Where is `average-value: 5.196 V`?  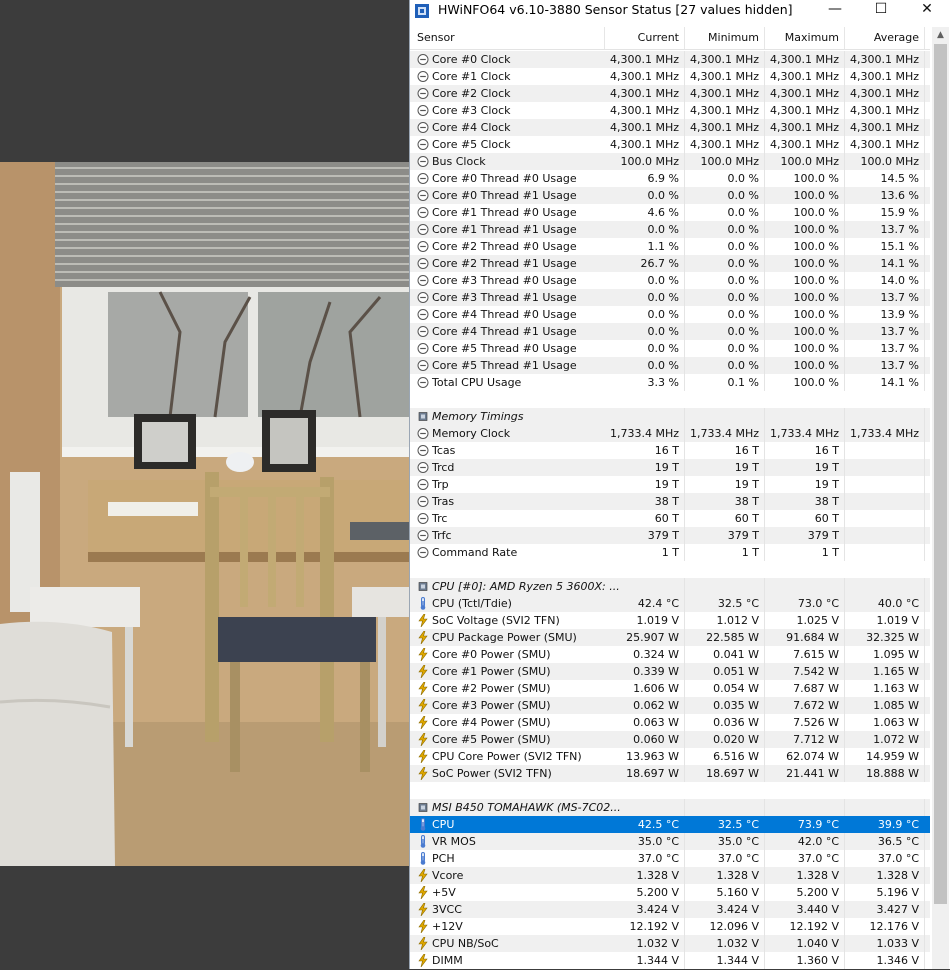
average-value: 5.196 V is located at coordinates (885, 892).